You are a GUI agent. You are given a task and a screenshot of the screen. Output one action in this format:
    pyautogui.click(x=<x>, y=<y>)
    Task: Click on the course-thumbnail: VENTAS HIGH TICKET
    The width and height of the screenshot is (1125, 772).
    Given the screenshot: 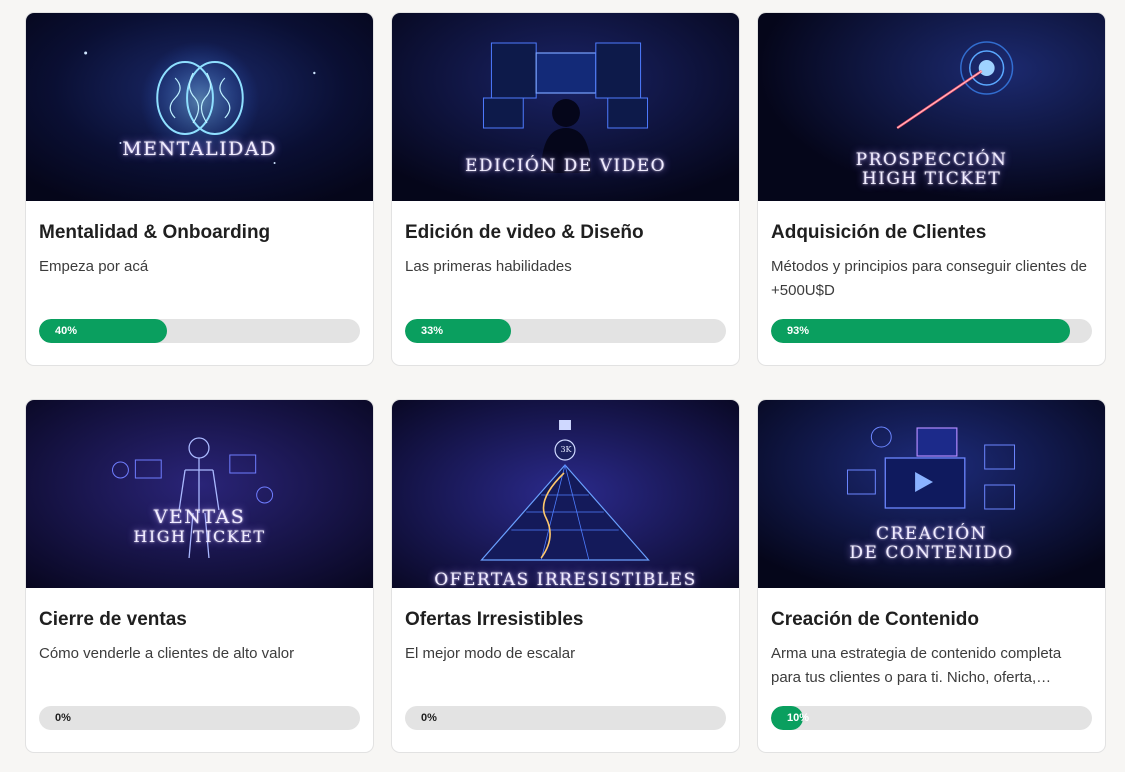 What is the action you would take?
    pyautogui.click(x=199, y=494)
    